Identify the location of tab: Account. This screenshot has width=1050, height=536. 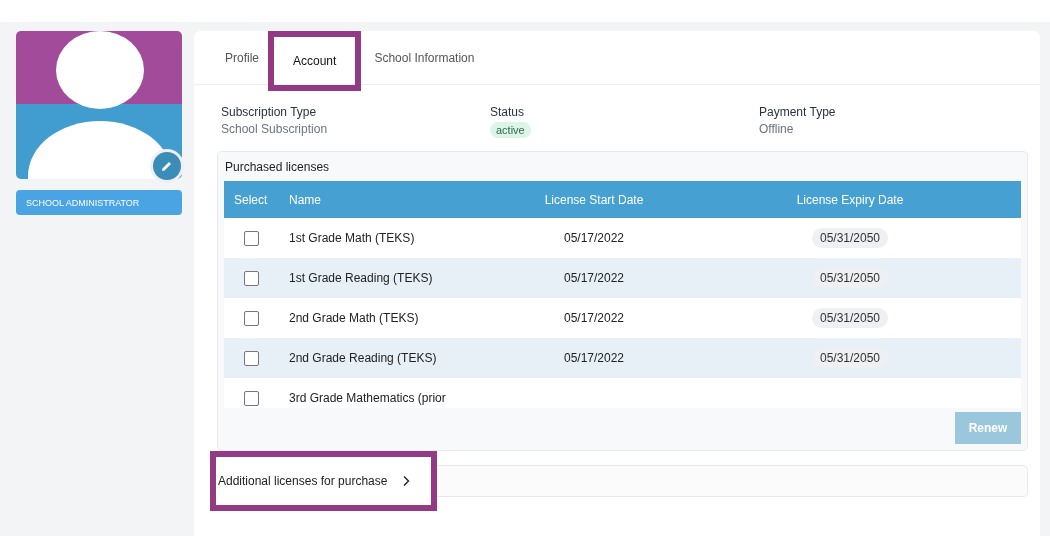
(315, 61).